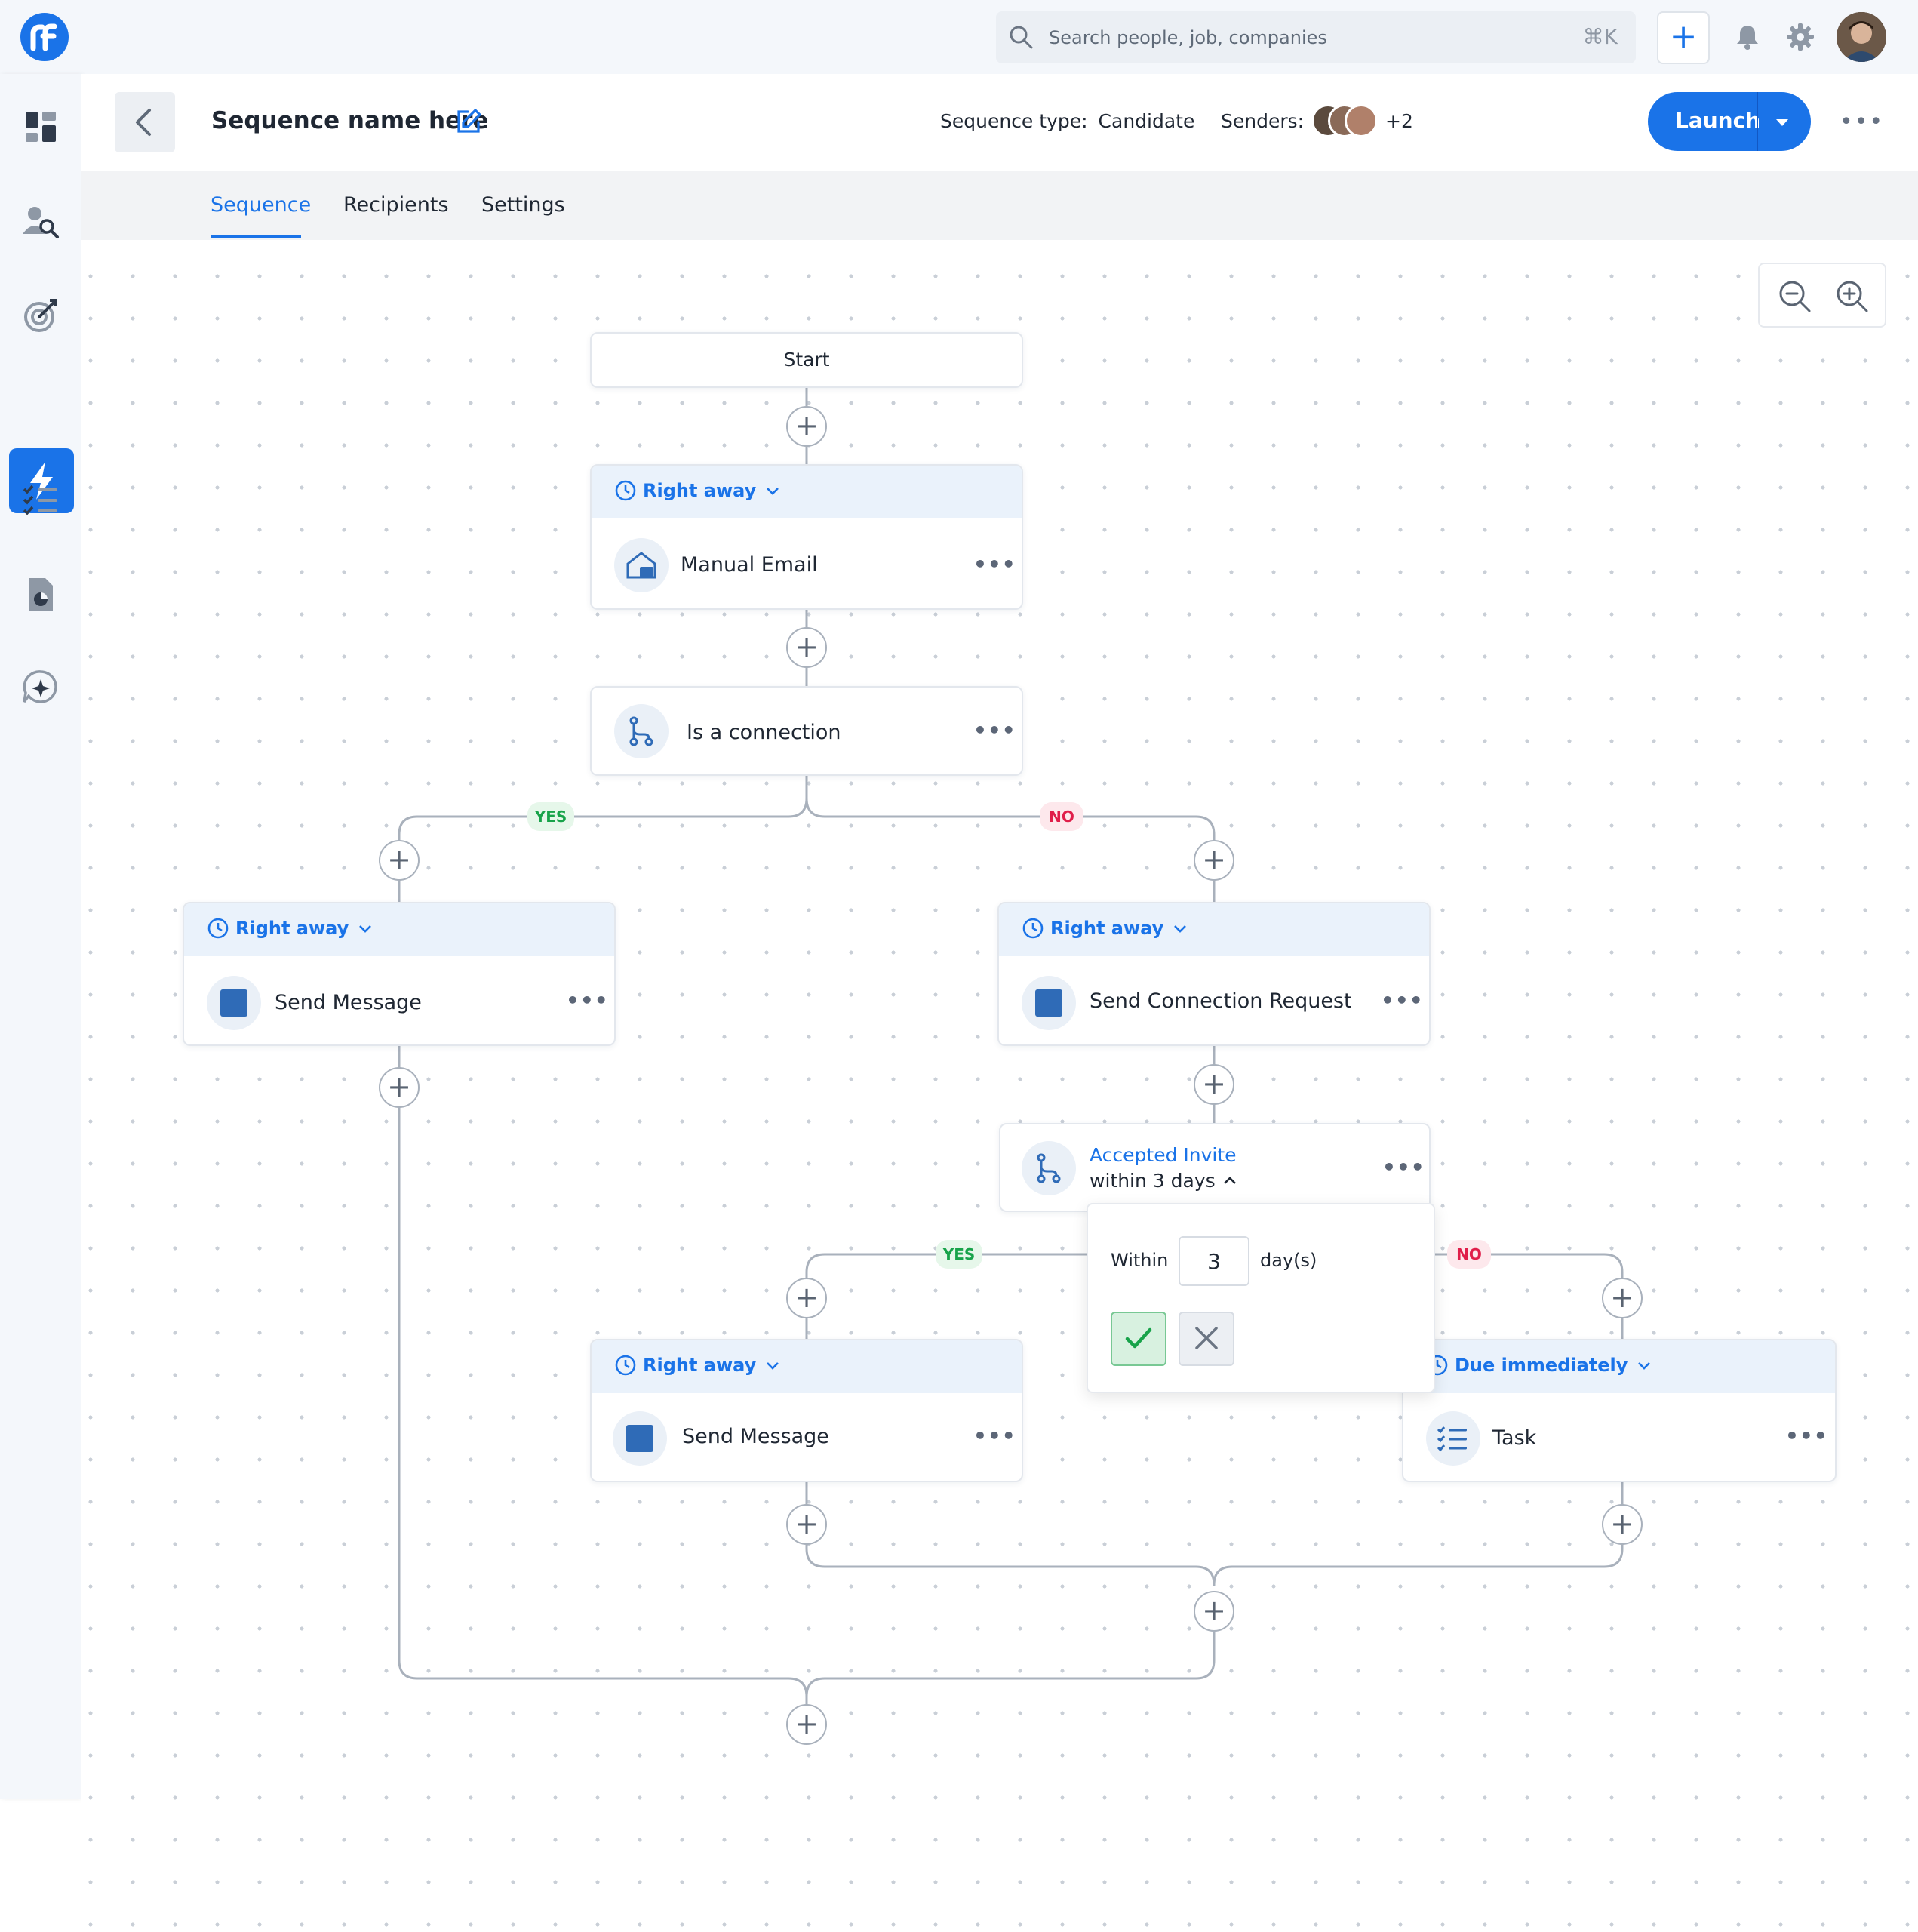 Image resolution: width=1918 pixels, height=1932 pixels. Describe the element at coordinates (550, 816) in the screenshot. I see `yes-badge: YES` at that location.